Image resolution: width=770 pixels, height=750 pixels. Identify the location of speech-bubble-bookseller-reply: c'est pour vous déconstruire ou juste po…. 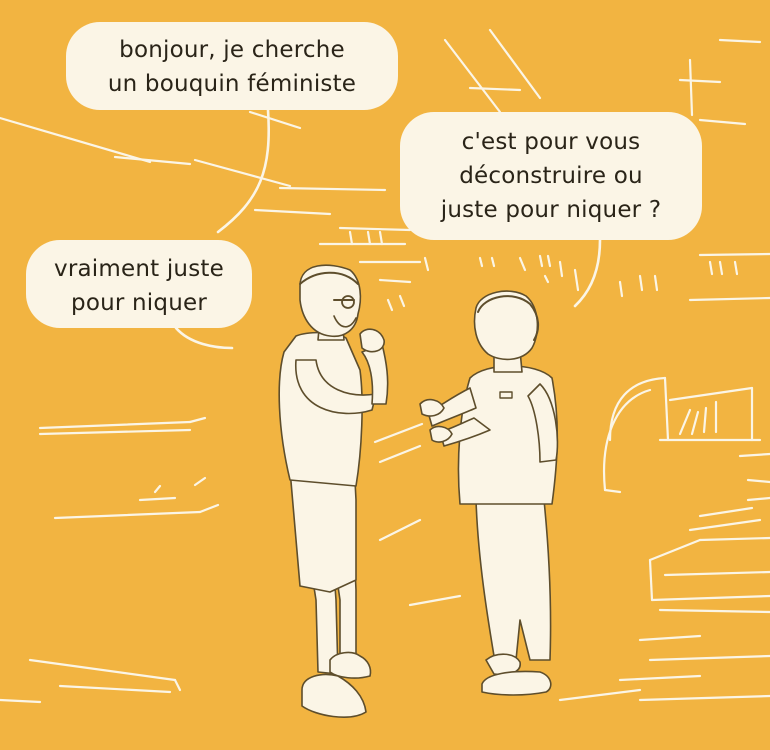
(551, 176).